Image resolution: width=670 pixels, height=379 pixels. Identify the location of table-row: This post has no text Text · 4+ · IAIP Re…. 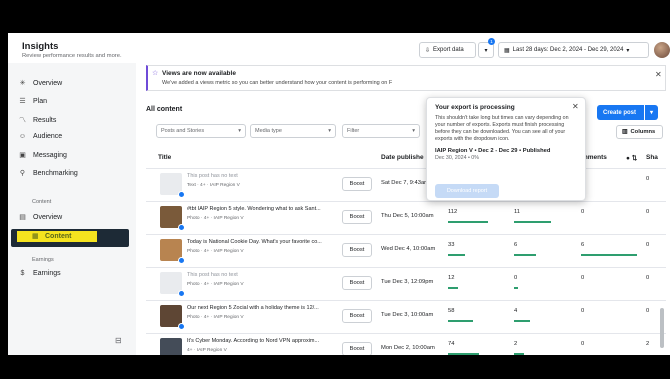
(406, 184).